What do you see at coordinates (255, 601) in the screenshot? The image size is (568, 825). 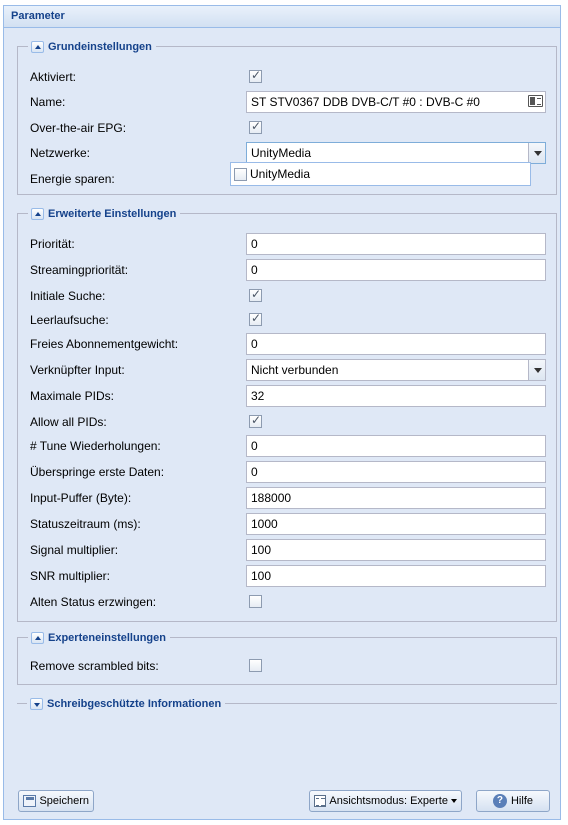 I see `alten-status-checkbox` at bounding box center [255, 601].